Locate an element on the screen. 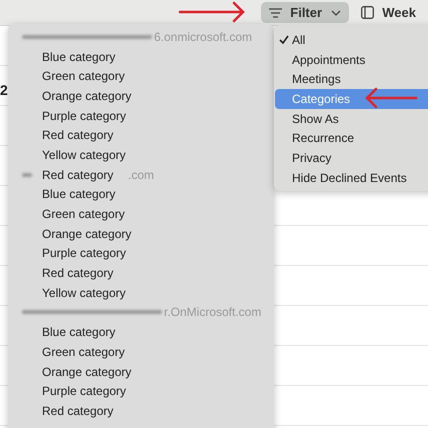 This screenshot has width=428, height=428. chevron-down-icon is located at coordinates (336, 13).